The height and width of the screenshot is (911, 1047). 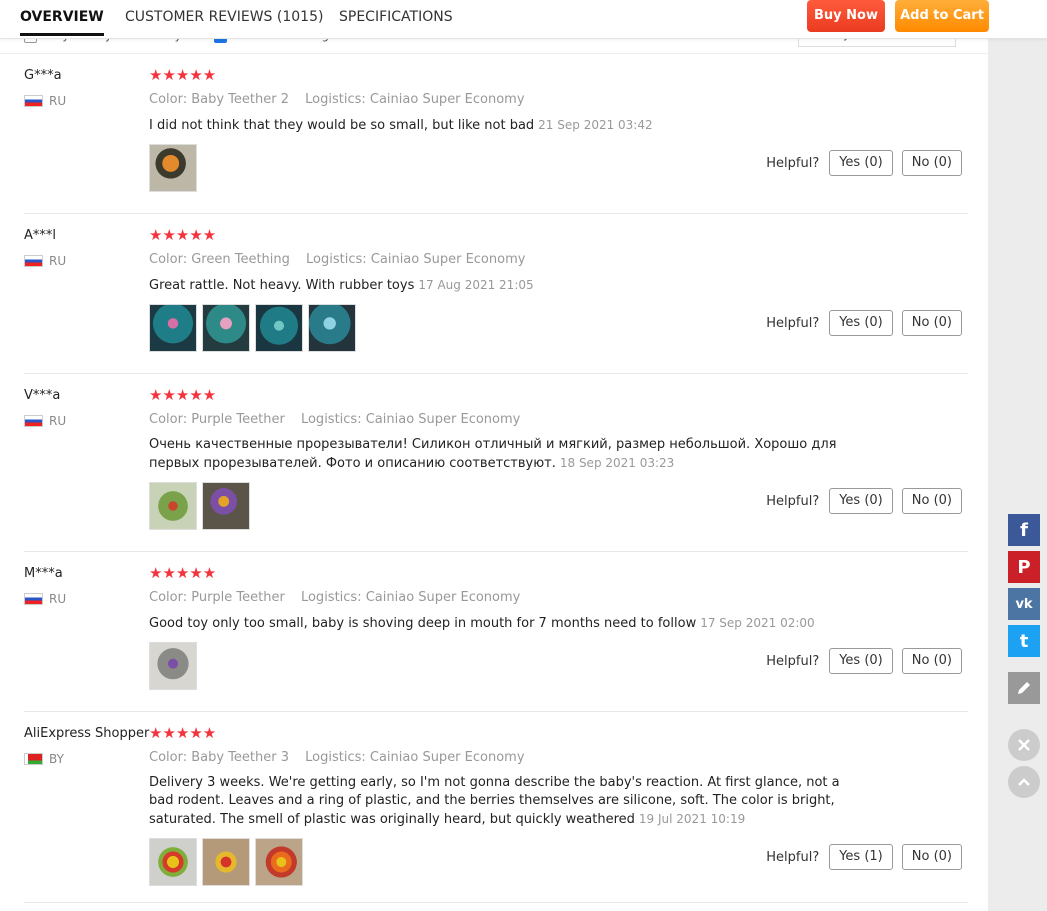 What do you see at coordinates (846, 16) in the screenshot?
I see `buy-now-button: Buy Now` at bounding box center [846, 16].